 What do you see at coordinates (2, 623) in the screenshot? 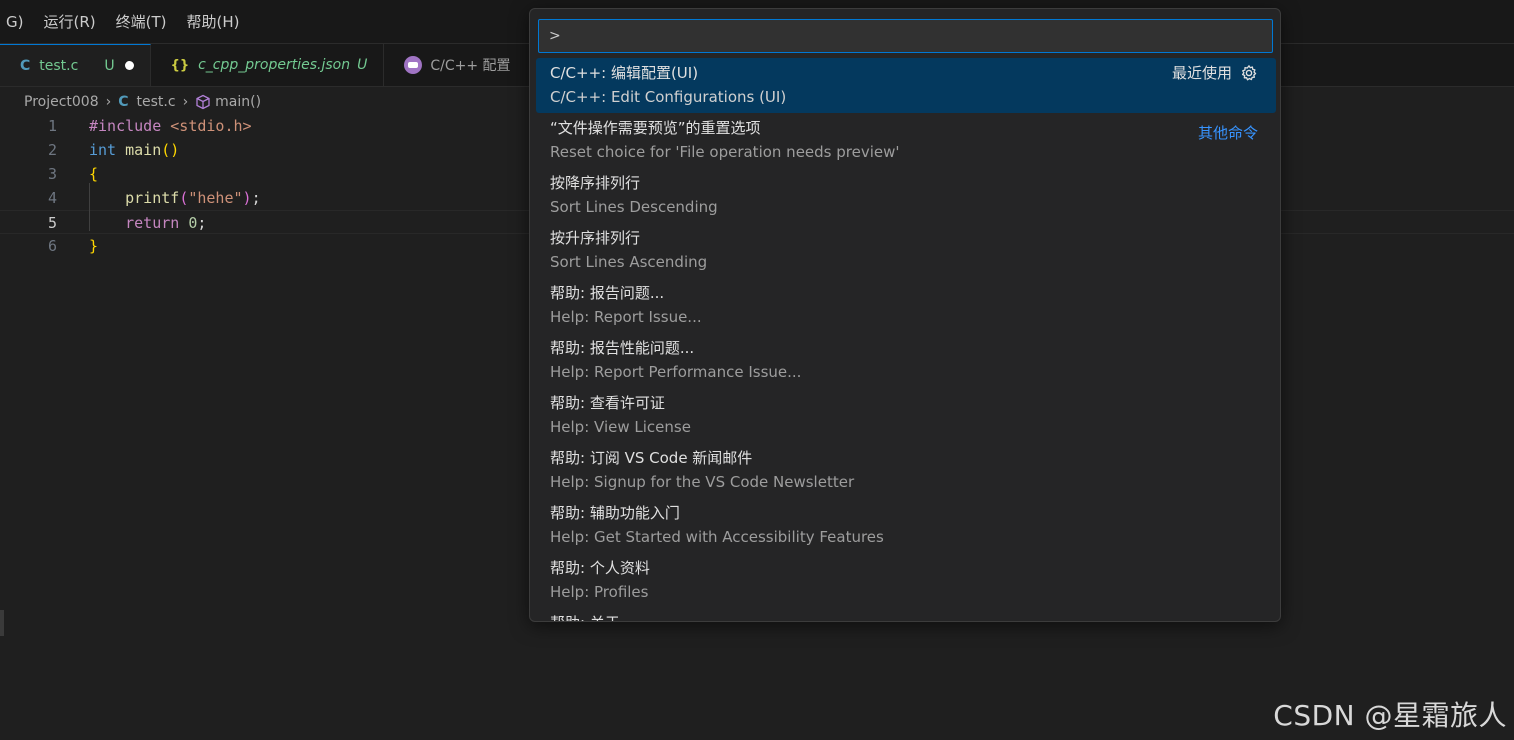
I see `scrollbar-marker` at bounding box center [2, 623].